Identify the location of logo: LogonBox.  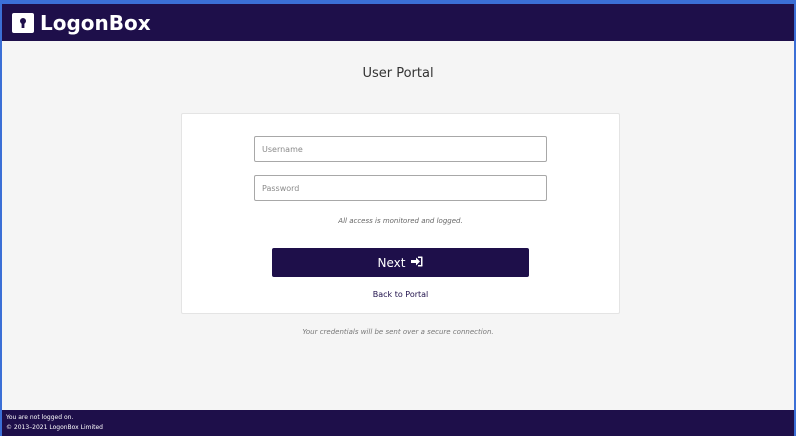
(81, 23).